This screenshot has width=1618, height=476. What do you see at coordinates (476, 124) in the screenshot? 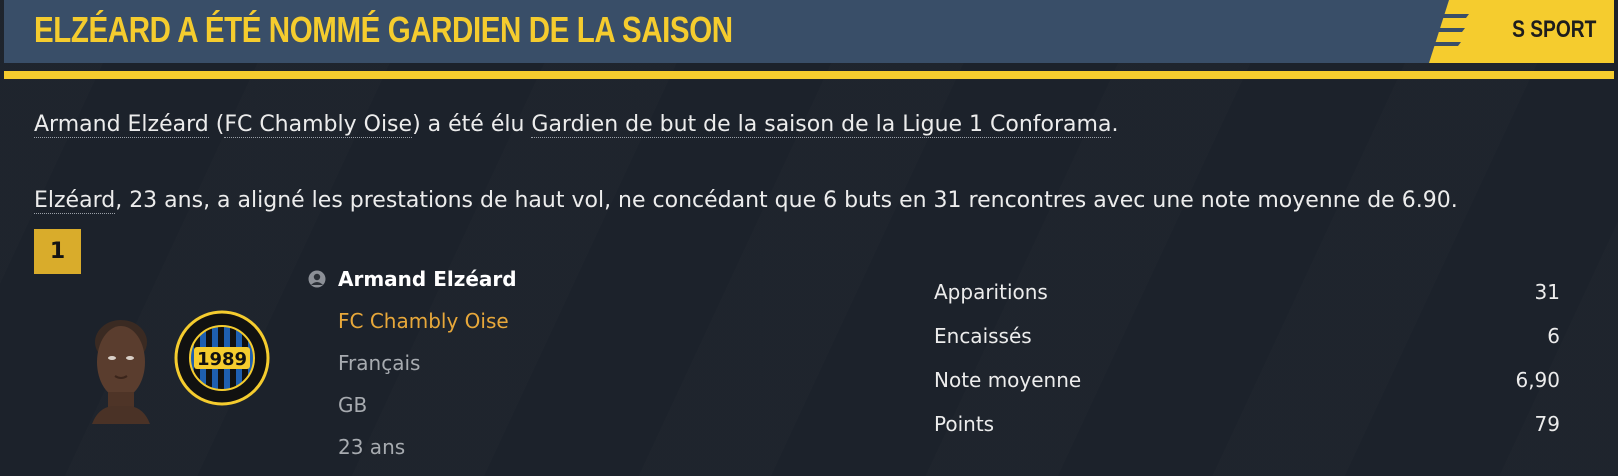
I see `paragraph-text: a été élu` at bounding box center [476, 124].